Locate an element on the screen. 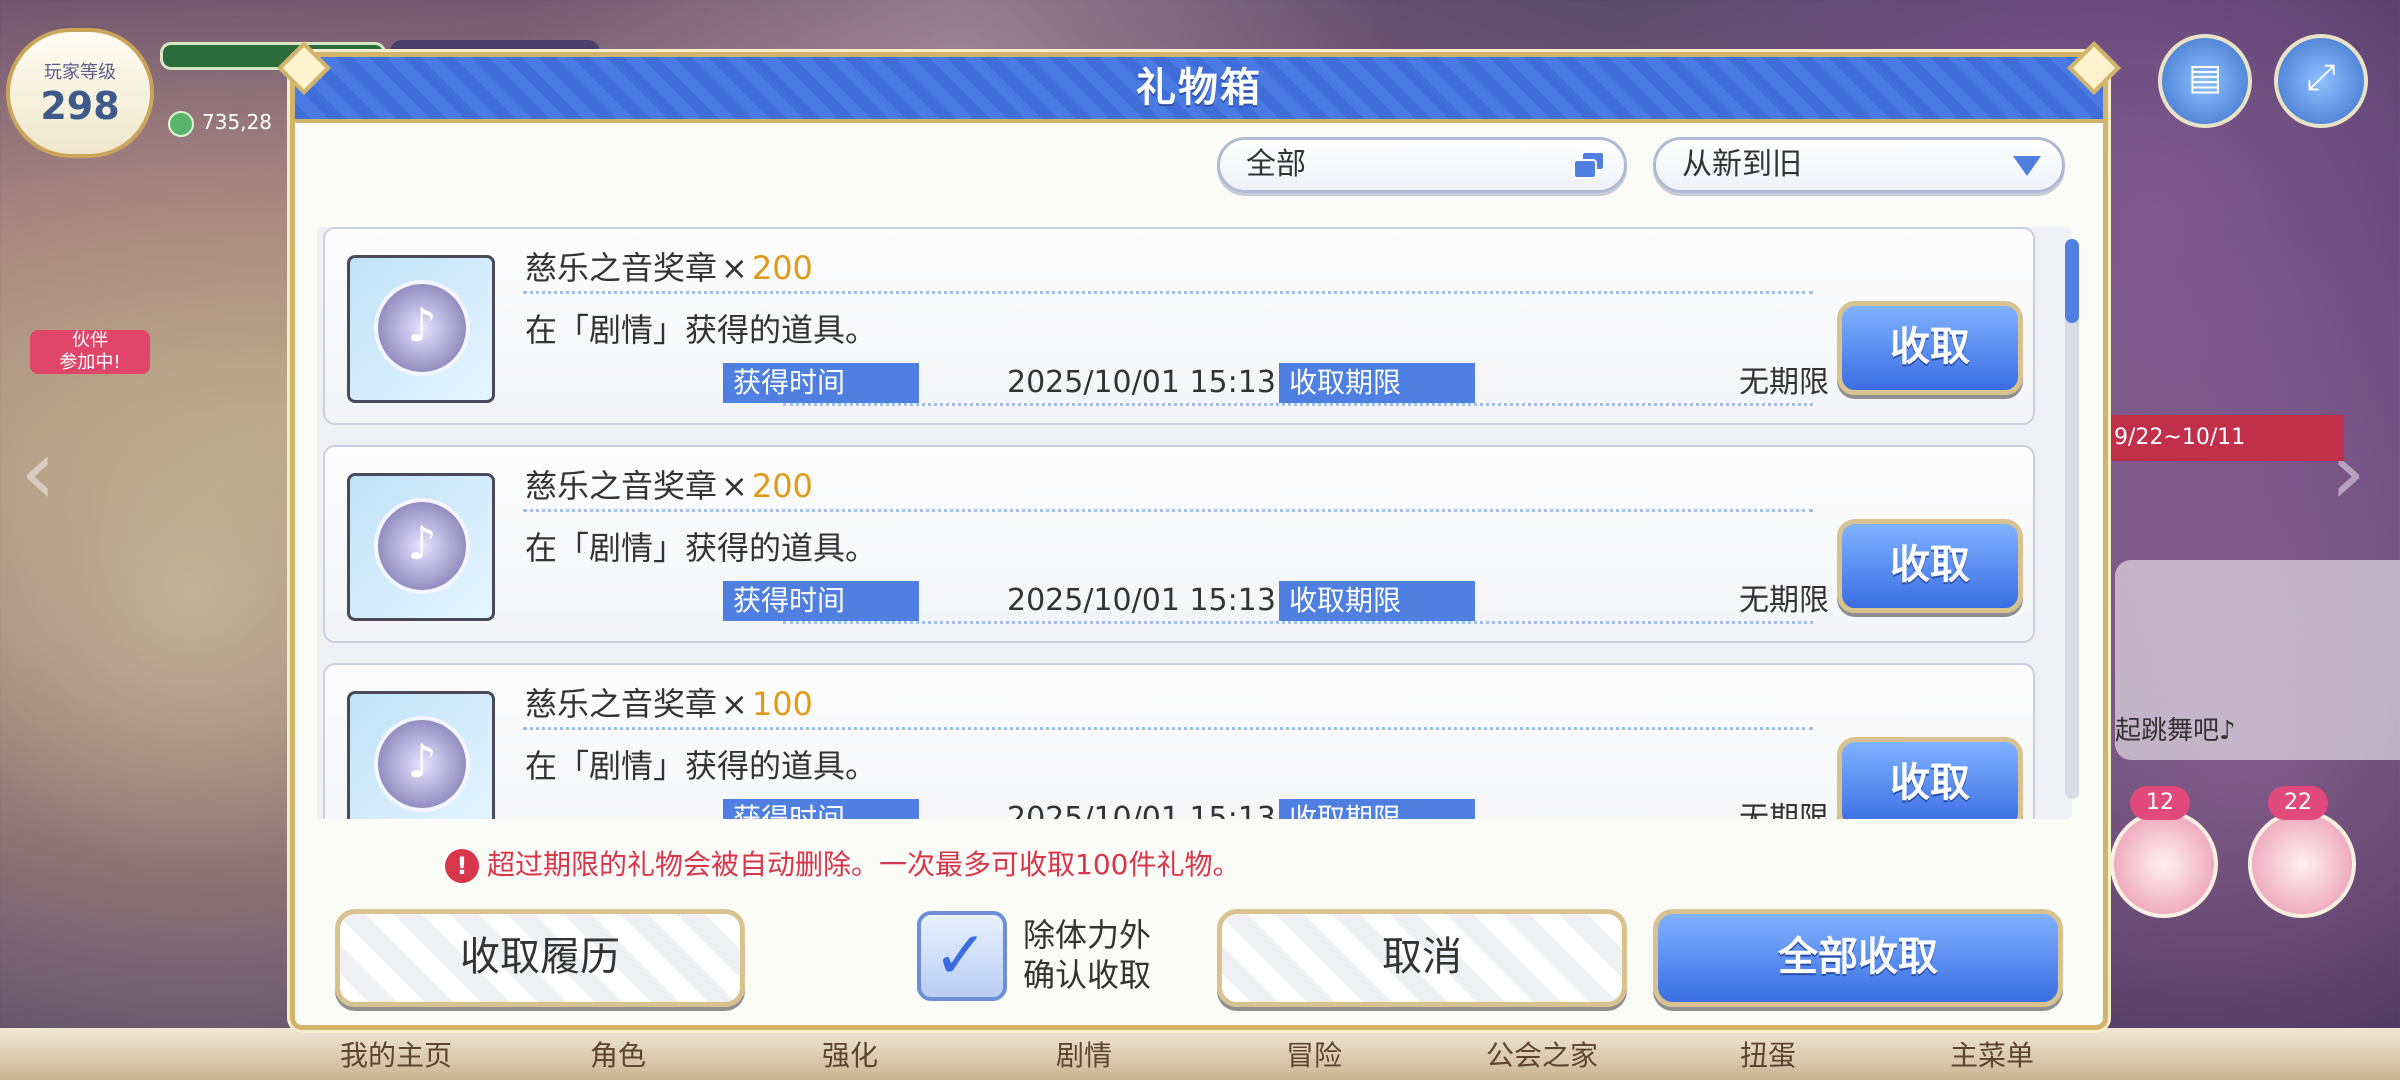 The height and width of the screenshot is (1080, 2400). nav-gacha: 扭蛋 is located at coordinates (1768, 1054).